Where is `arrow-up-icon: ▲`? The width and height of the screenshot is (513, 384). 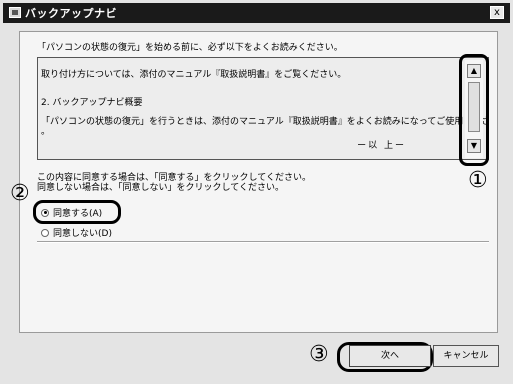 arrow-up-icon: ▲ is located at coordinates (474, 70).